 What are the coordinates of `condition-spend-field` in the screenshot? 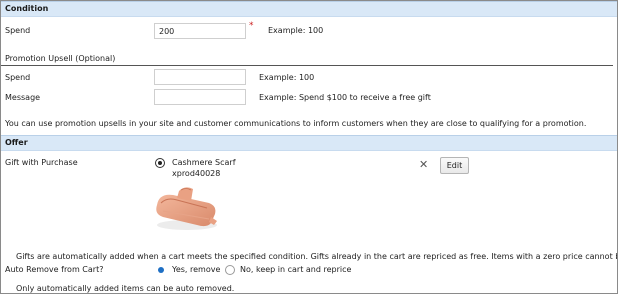 It's located at (202, 31).